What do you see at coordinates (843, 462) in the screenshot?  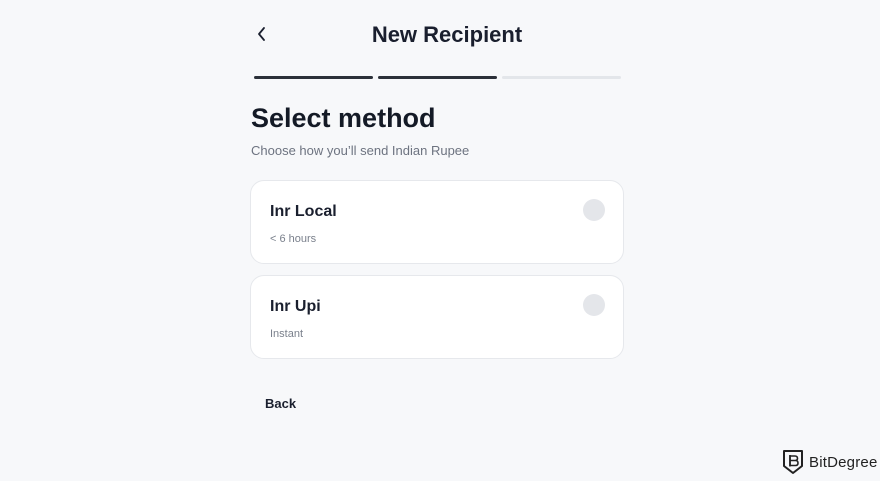 I see `watermark-text: BitDegree` at bounding box center [843, 462].